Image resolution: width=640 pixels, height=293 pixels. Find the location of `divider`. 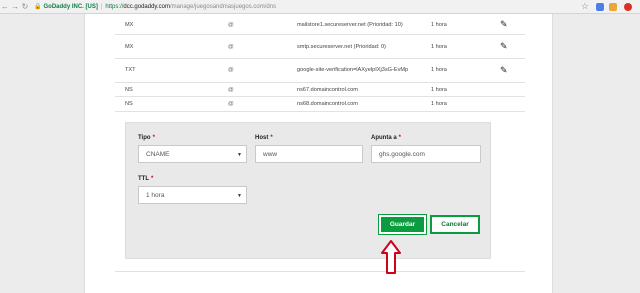

divider is located at coordinates (320, 271).